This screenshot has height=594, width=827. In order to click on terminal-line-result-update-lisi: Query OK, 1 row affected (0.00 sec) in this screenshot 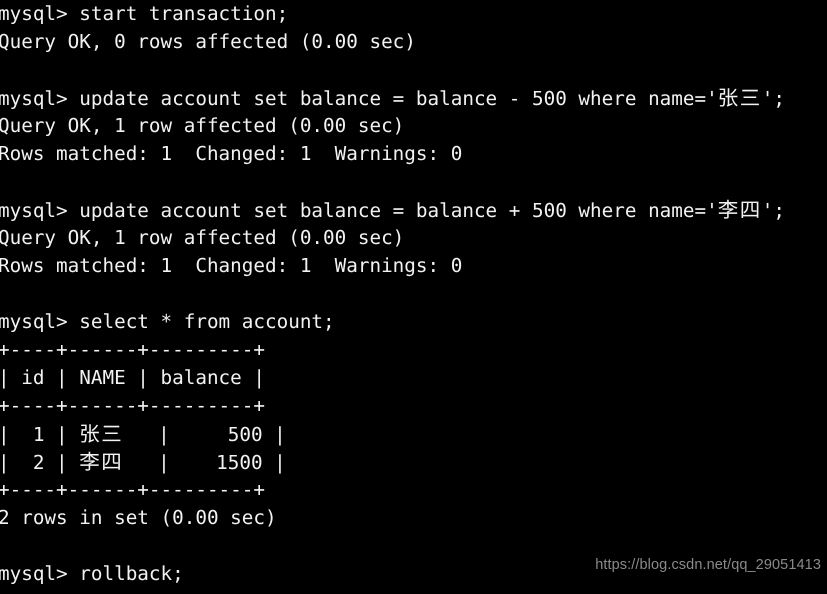, I will do `click(202, 237)`.